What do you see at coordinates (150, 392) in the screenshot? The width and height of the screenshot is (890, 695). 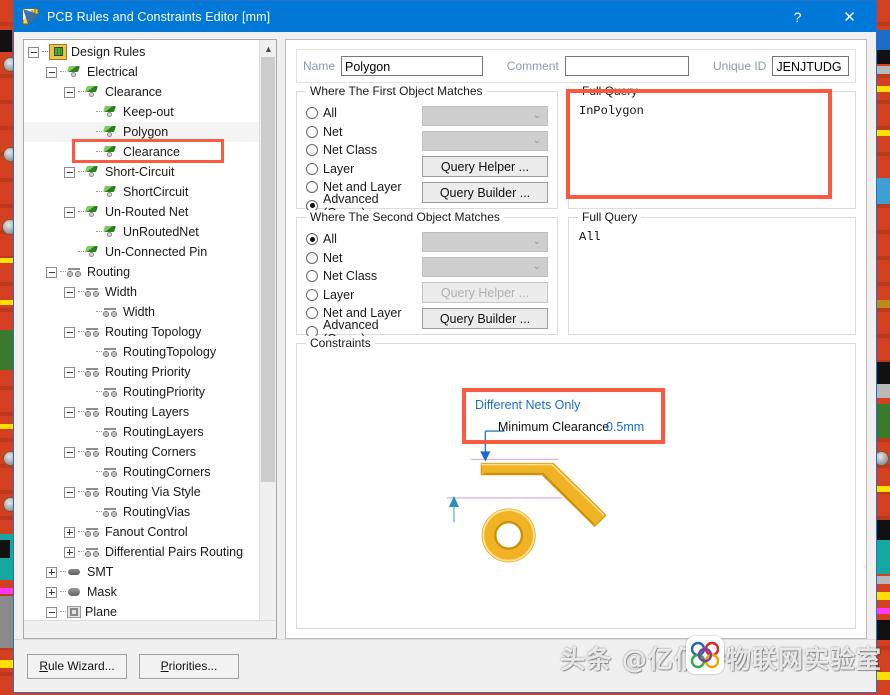 I see `tree-item-routingpriority: RoutingPriority` at bounding box center [150, 392].